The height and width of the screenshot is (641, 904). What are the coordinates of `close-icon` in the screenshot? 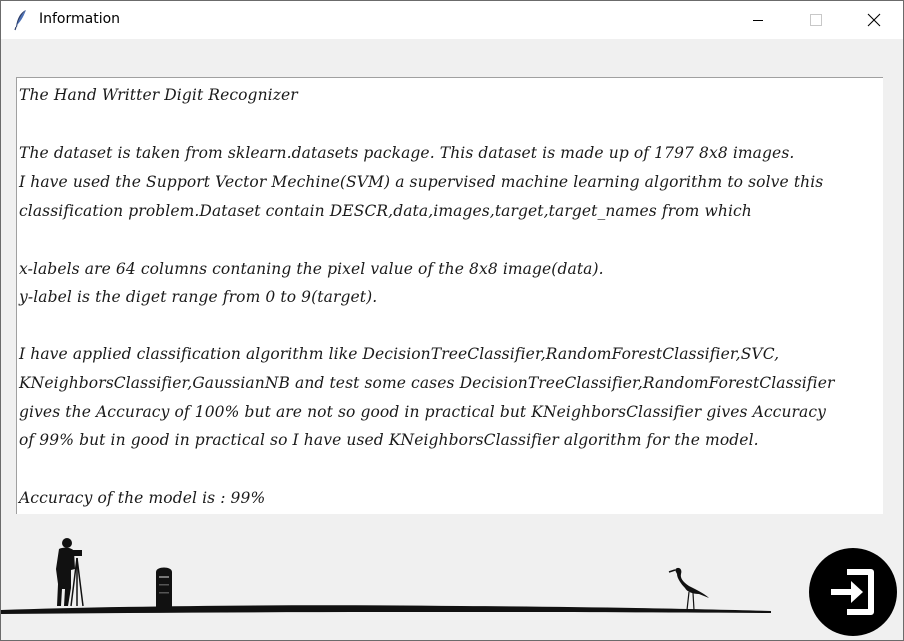 It's located at (874, 20).